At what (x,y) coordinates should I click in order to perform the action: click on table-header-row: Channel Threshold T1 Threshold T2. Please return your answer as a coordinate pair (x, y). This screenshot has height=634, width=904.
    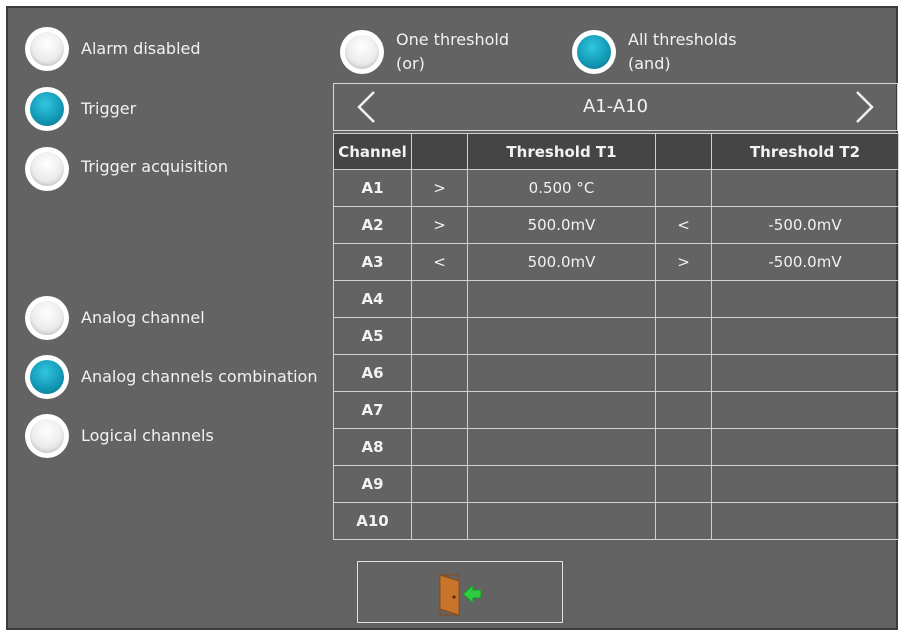
    Looking at the image, I should click on (616, 151).